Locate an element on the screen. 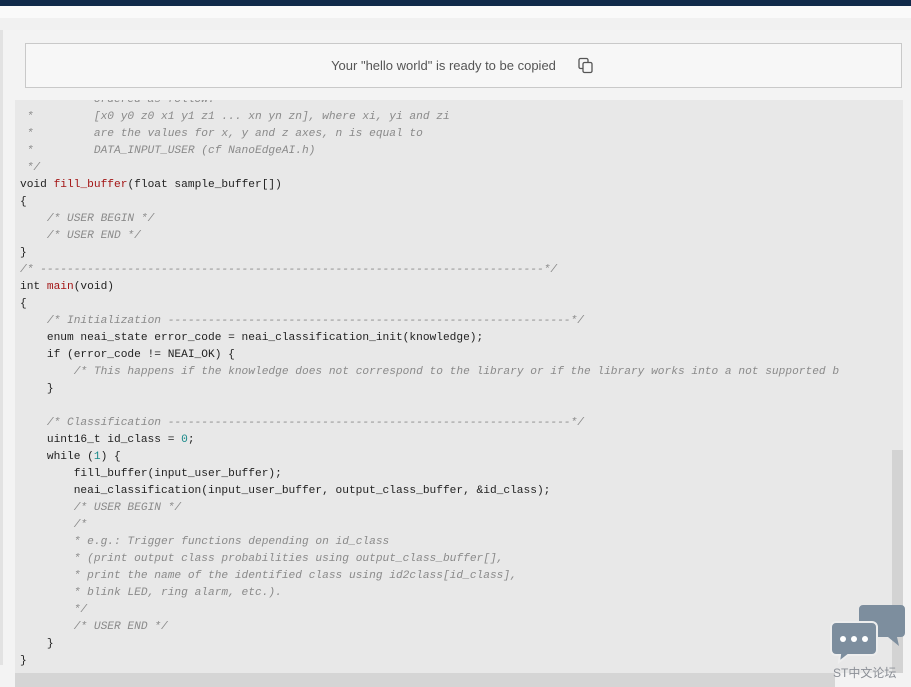  chat-widget-label: ST中文论坛 is located at coordinates (865, 673).